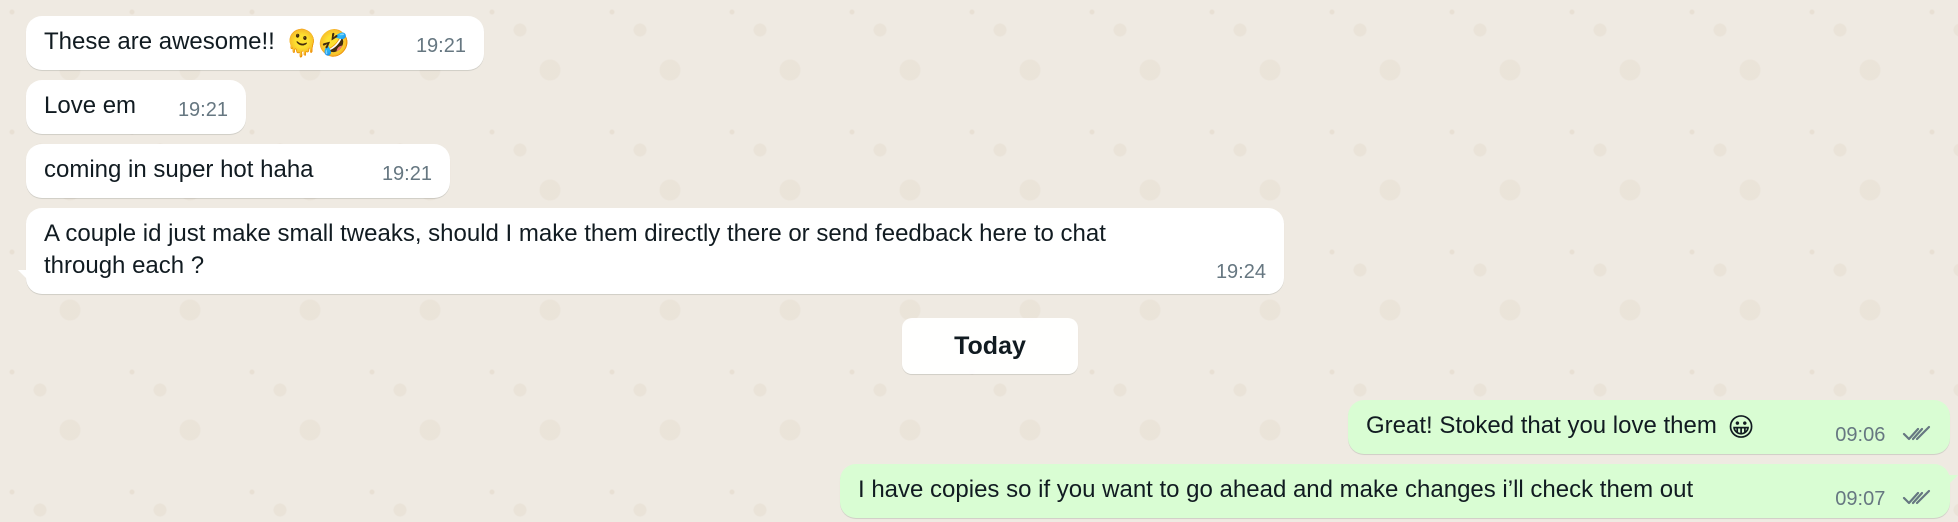  What do you see at coordinates (1240, 272) in the screenshot?
I see `message-time: 19:24` at bounding box center [1240, 272].